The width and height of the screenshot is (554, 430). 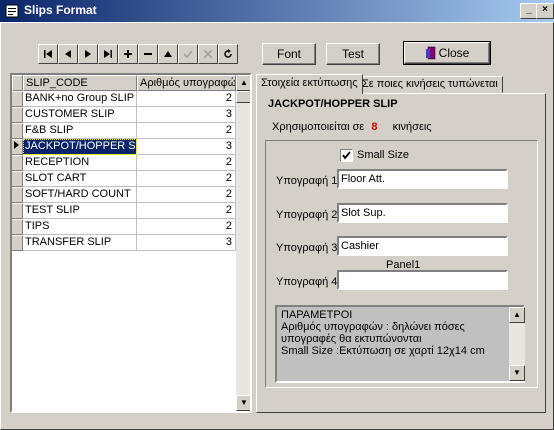 I want to click on delete-record-button, so click(x=148, y=54).